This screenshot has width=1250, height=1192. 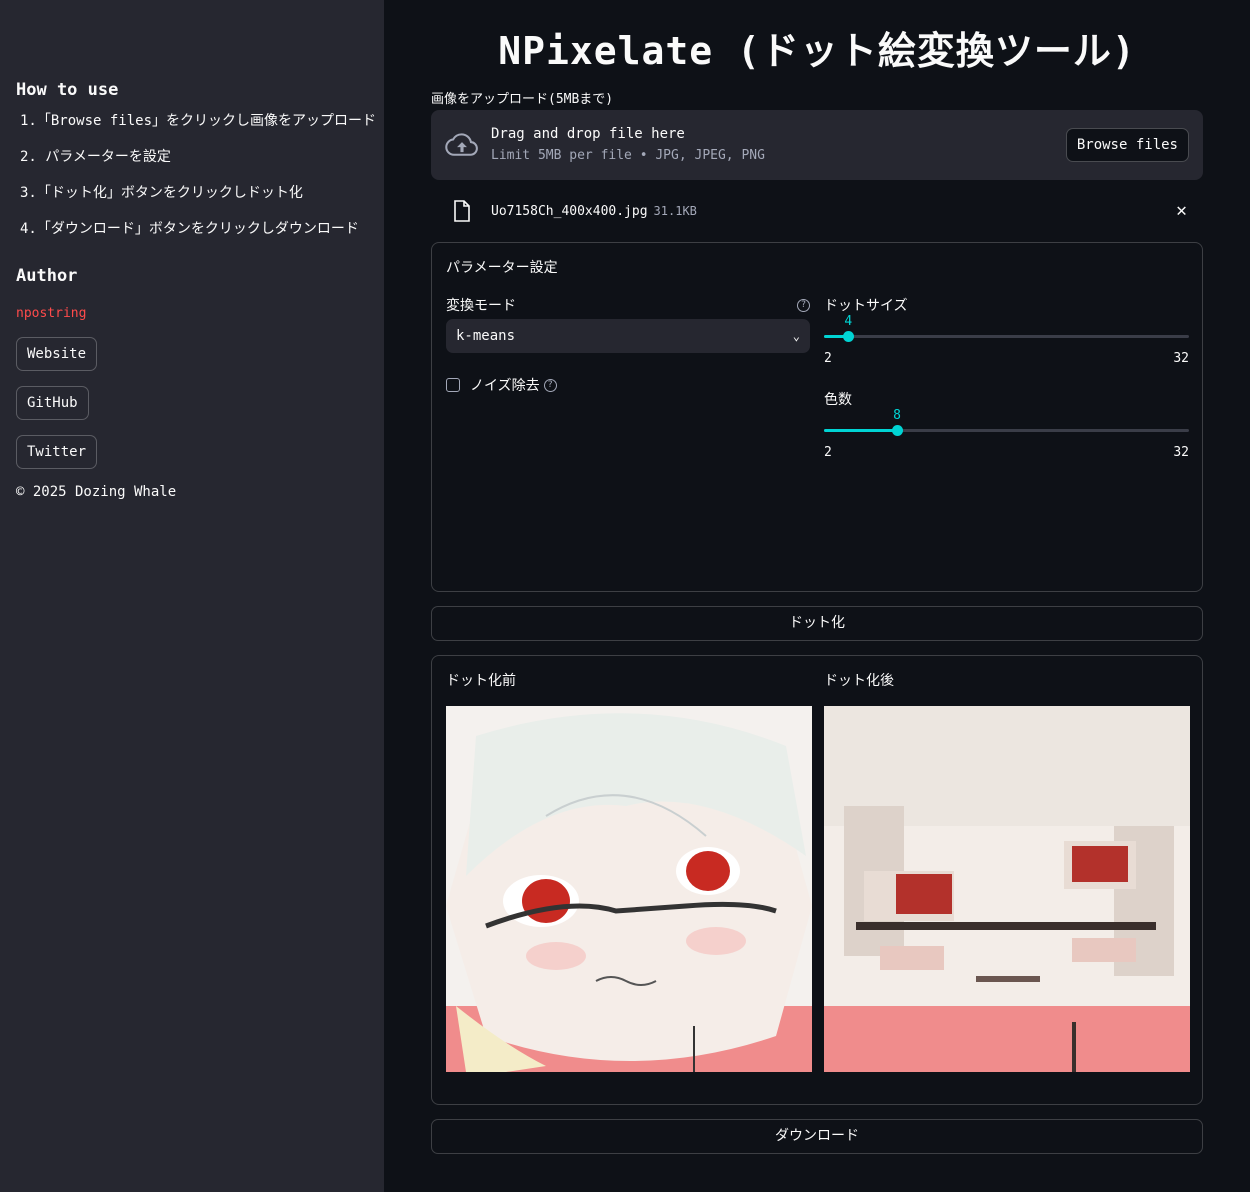 What do you see at coordinates (569, 211) in the screenshot?
I see `file-name: Uo7158Ch_400x400.jpg` at bounding box center [569, 211].